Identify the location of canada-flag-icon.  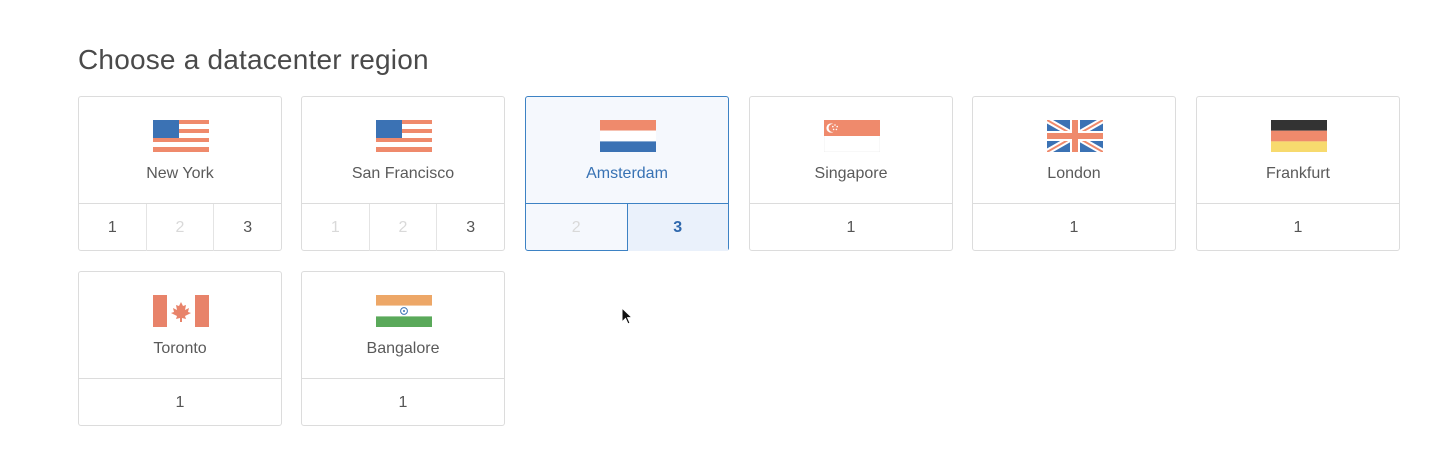
(181, 311).